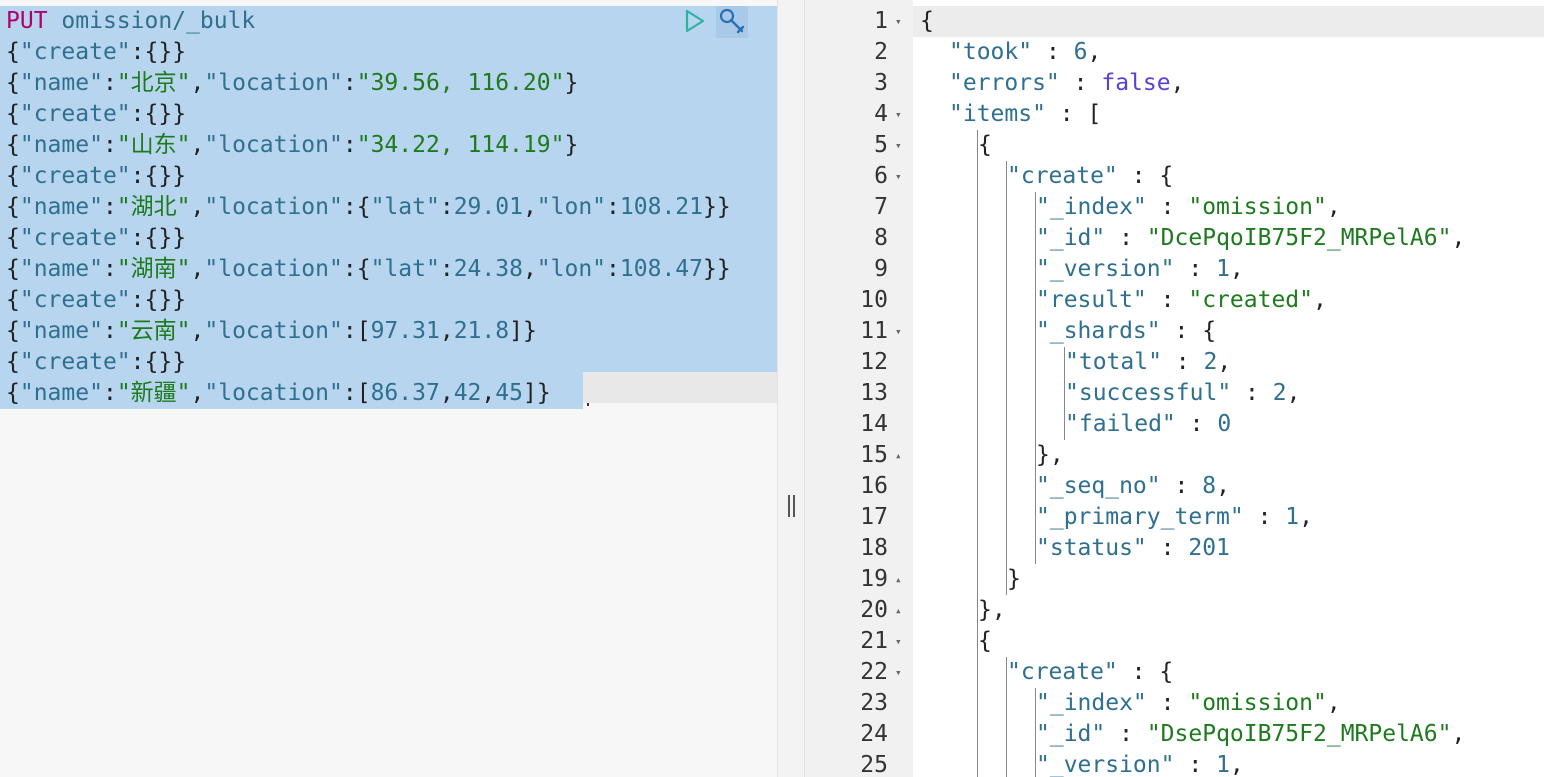 The image size is (1544, 777). Describe the element at coordinates (1174, 21) in the screenshot. I see `response-line: 1 ▾ {` at that location.